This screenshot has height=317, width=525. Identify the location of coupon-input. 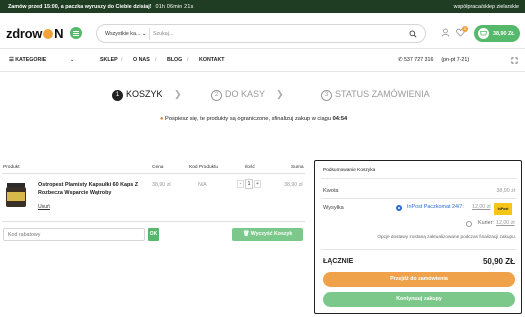
(73, 235).